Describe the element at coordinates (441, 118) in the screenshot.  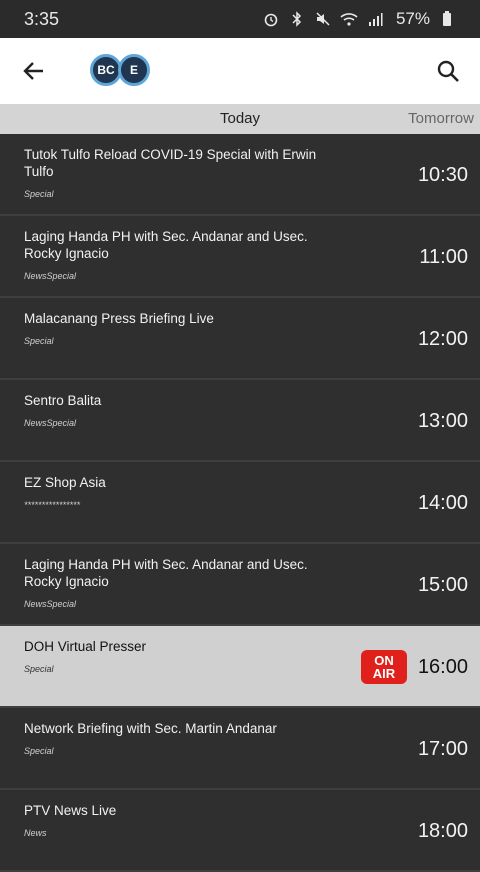
I see `tab-tomorrow: Tomorrow` at that location.